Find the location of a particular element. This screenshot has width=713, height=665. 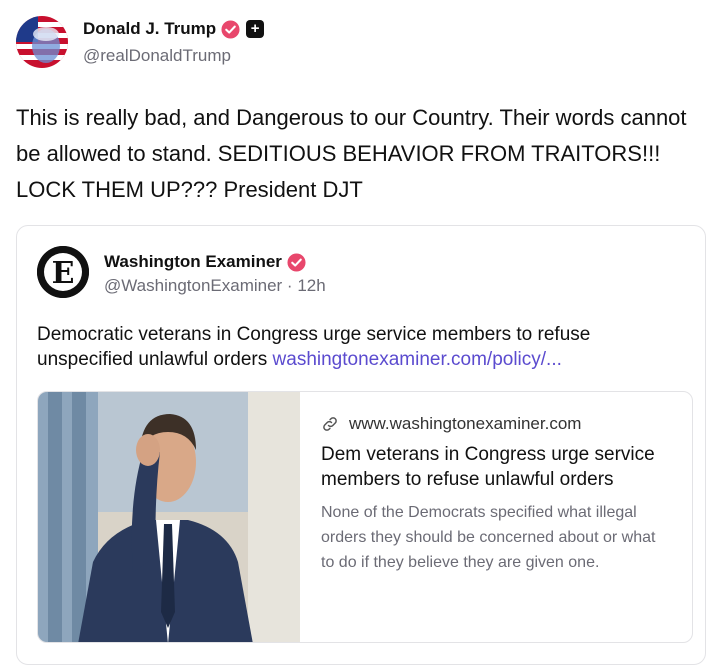

author-avatar is located at coordinates (42, 42).